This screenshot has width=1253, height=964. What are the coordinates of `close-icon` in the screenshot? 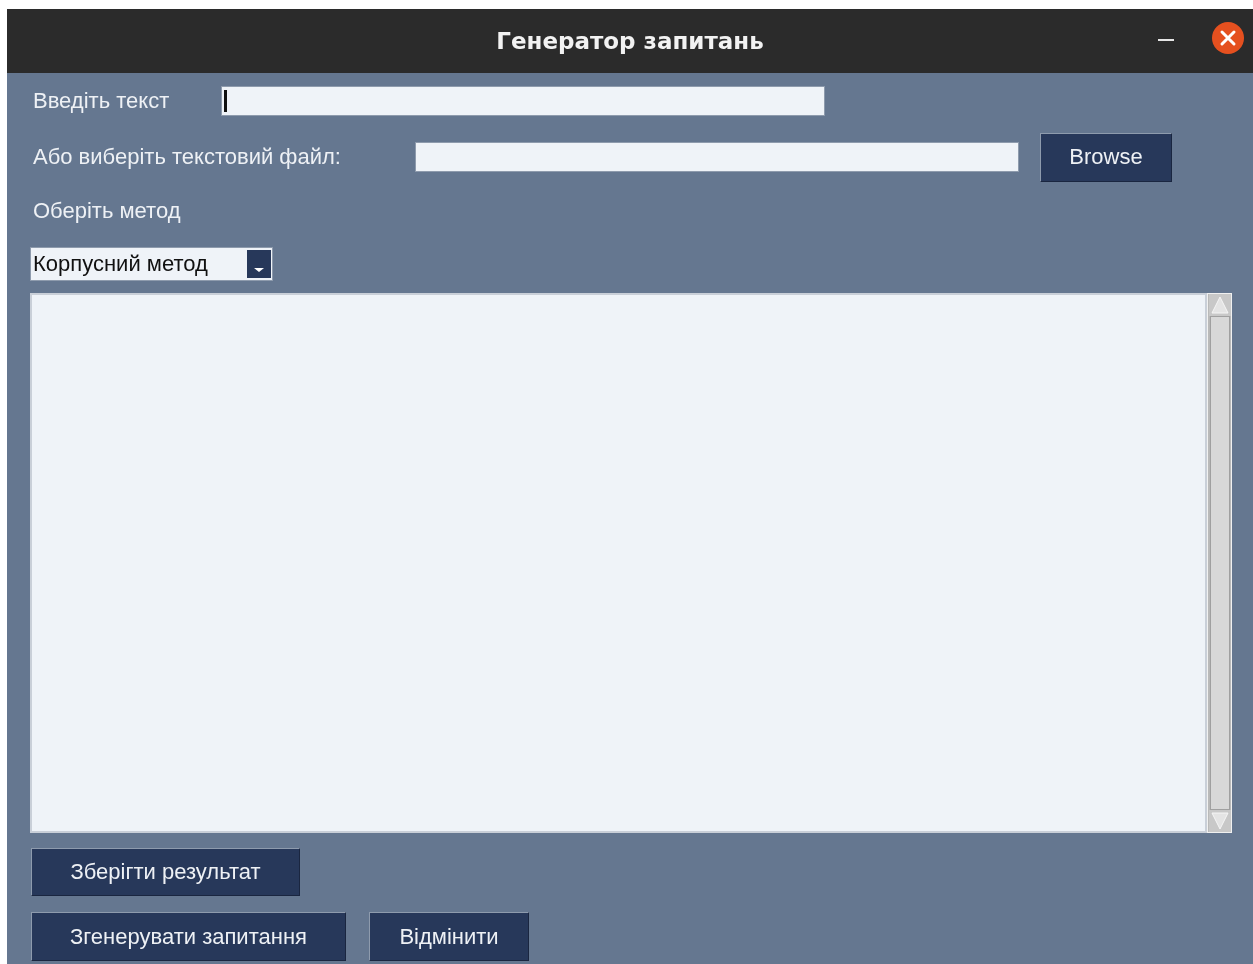 It's located at (1228, 38).